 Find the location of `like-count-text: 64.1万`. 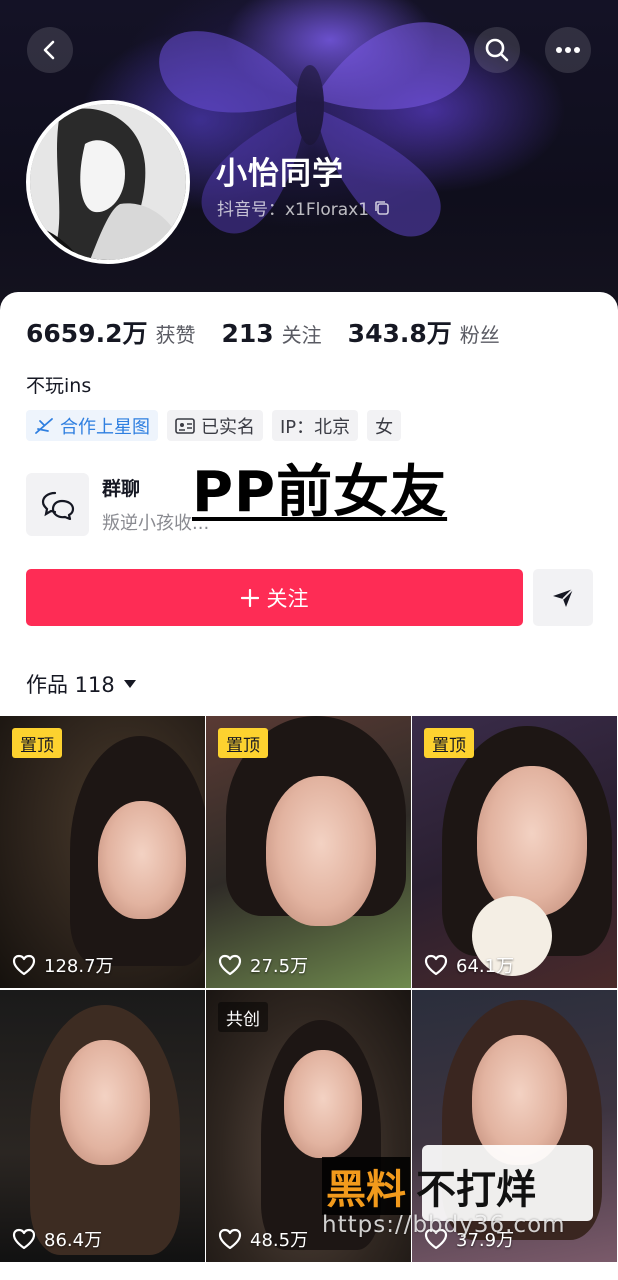

like-count-text: 64.1万 is located at coordinates (485, 966).